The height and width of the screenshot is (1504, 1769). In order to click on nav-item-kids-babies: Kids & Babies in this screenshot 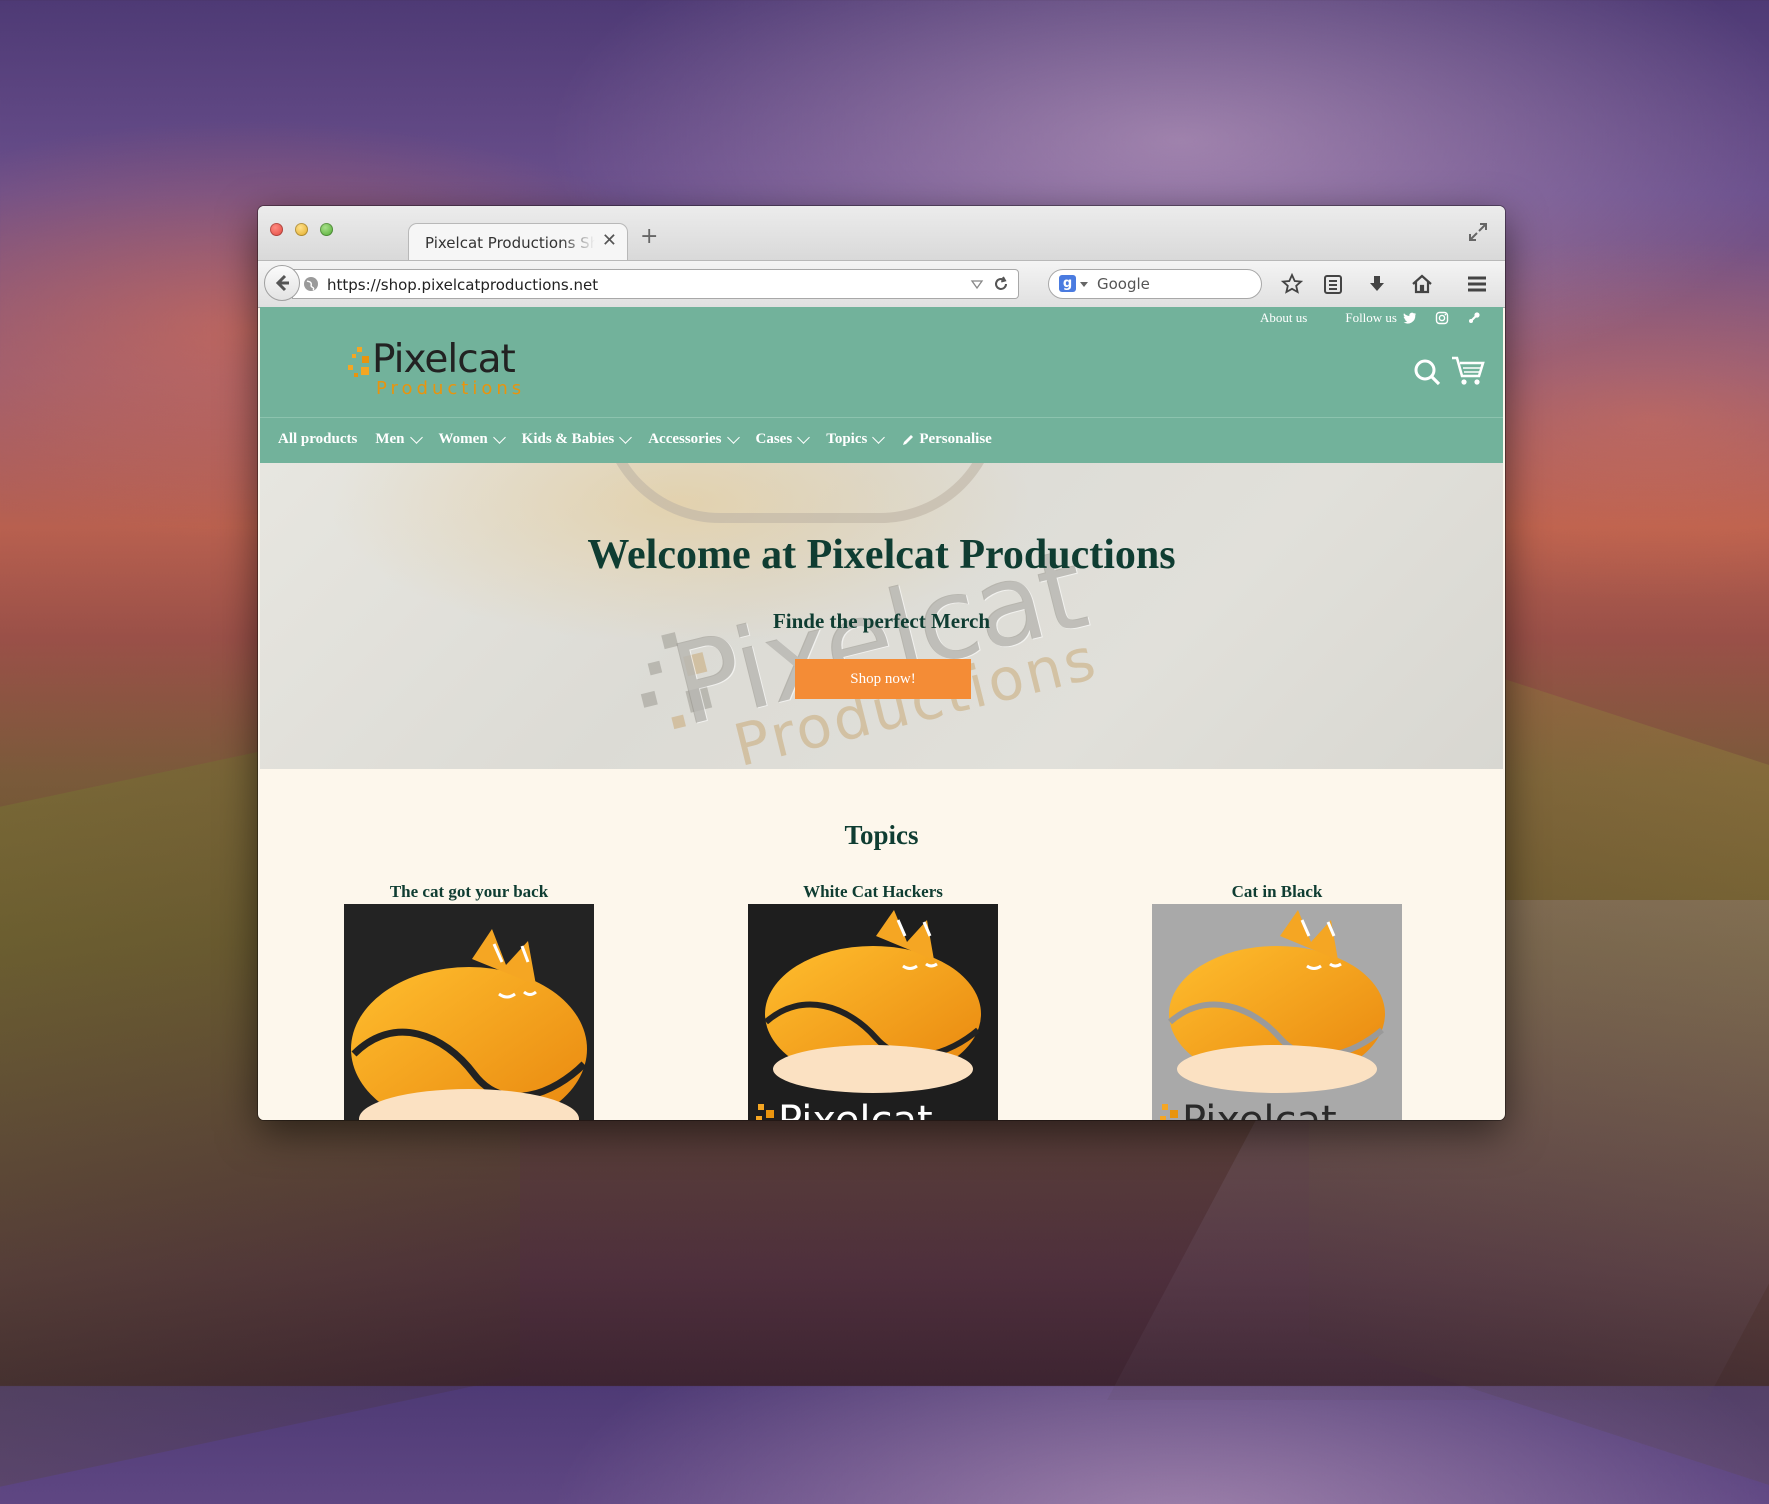, I will do `click(577, 439)`.